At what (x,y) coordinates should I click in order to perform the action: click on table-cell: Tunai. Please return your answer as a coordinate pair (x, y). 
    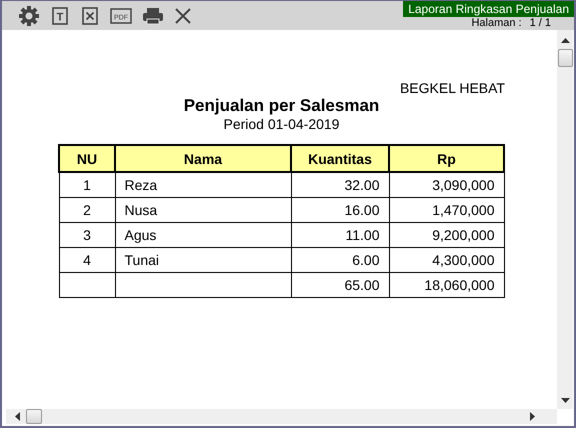
    Looking at the image, I should click on (203, 260).